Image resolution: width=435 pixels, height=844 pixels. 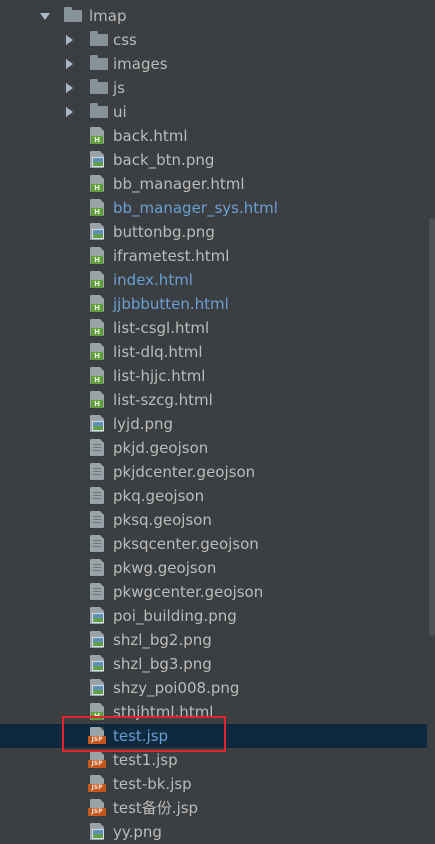 What do you see at coordinates (161, 328) in the screenshot?
I see `file-label: list-csgl.html` at bounding box center [161, 328].